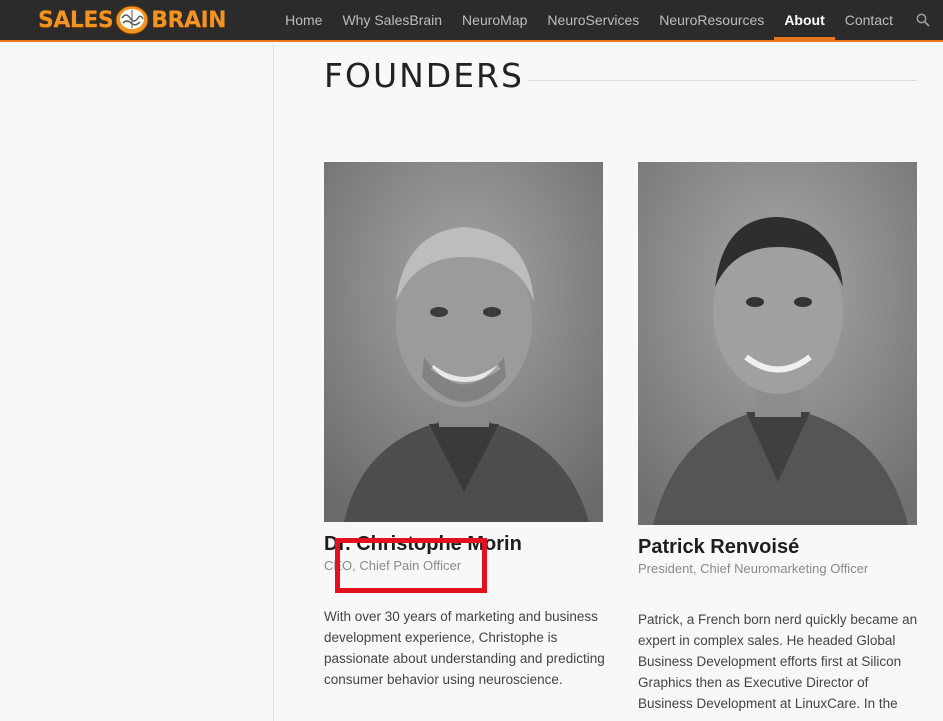 This screenshot has width=943, height=721. I want to click on page-title: FOUNDERS, so click(424, 75).